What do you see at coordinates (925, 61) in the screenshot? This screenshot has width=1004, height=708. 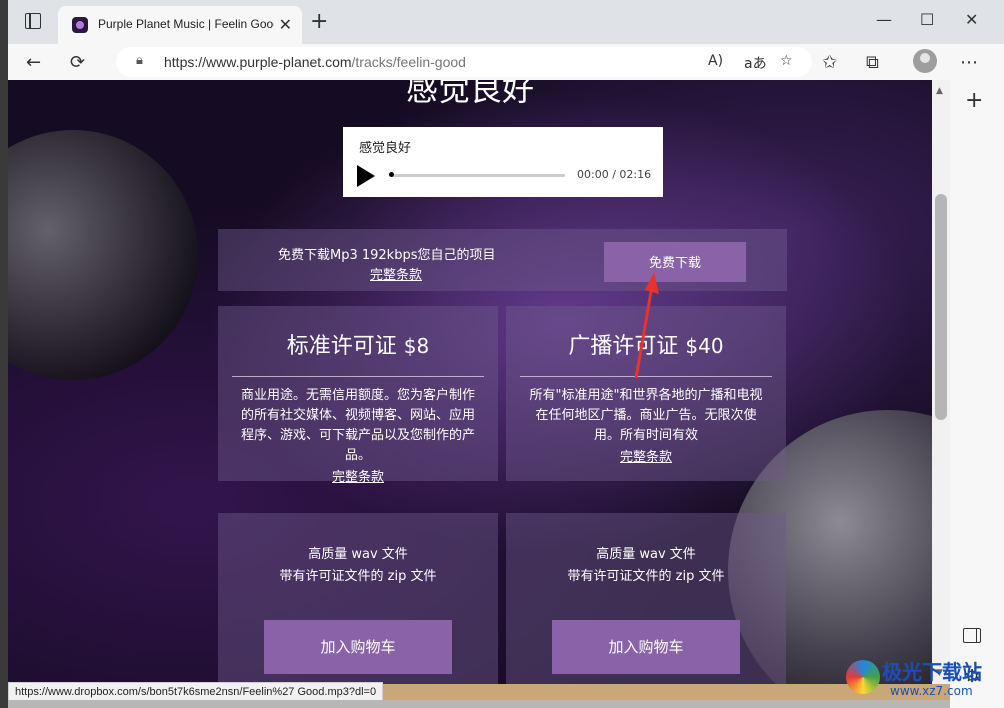 I see `profile-avatar` at bounding box center [925, 61].